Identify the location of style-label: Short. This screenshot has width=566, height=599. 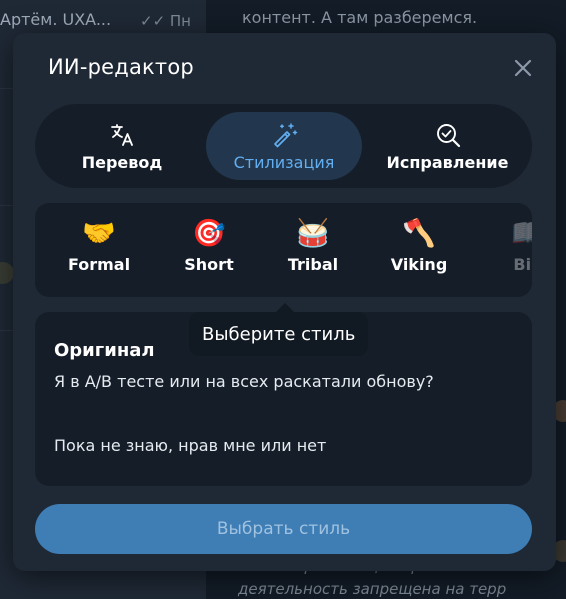
(209, 264).